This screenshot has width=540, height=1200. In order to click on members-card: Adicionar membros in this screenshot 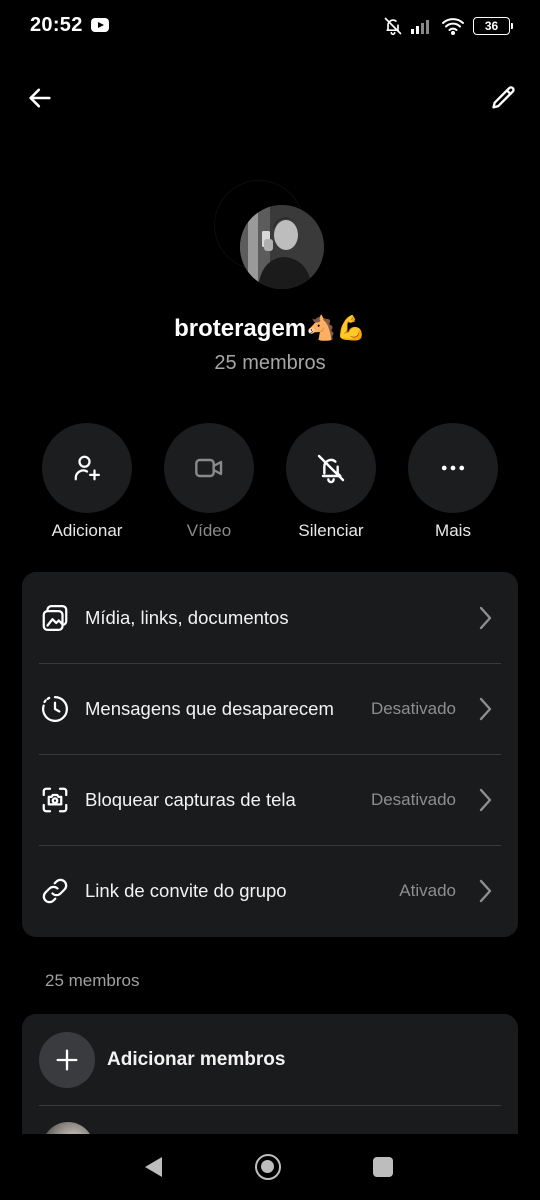, I will do `click(270, 1076)`.